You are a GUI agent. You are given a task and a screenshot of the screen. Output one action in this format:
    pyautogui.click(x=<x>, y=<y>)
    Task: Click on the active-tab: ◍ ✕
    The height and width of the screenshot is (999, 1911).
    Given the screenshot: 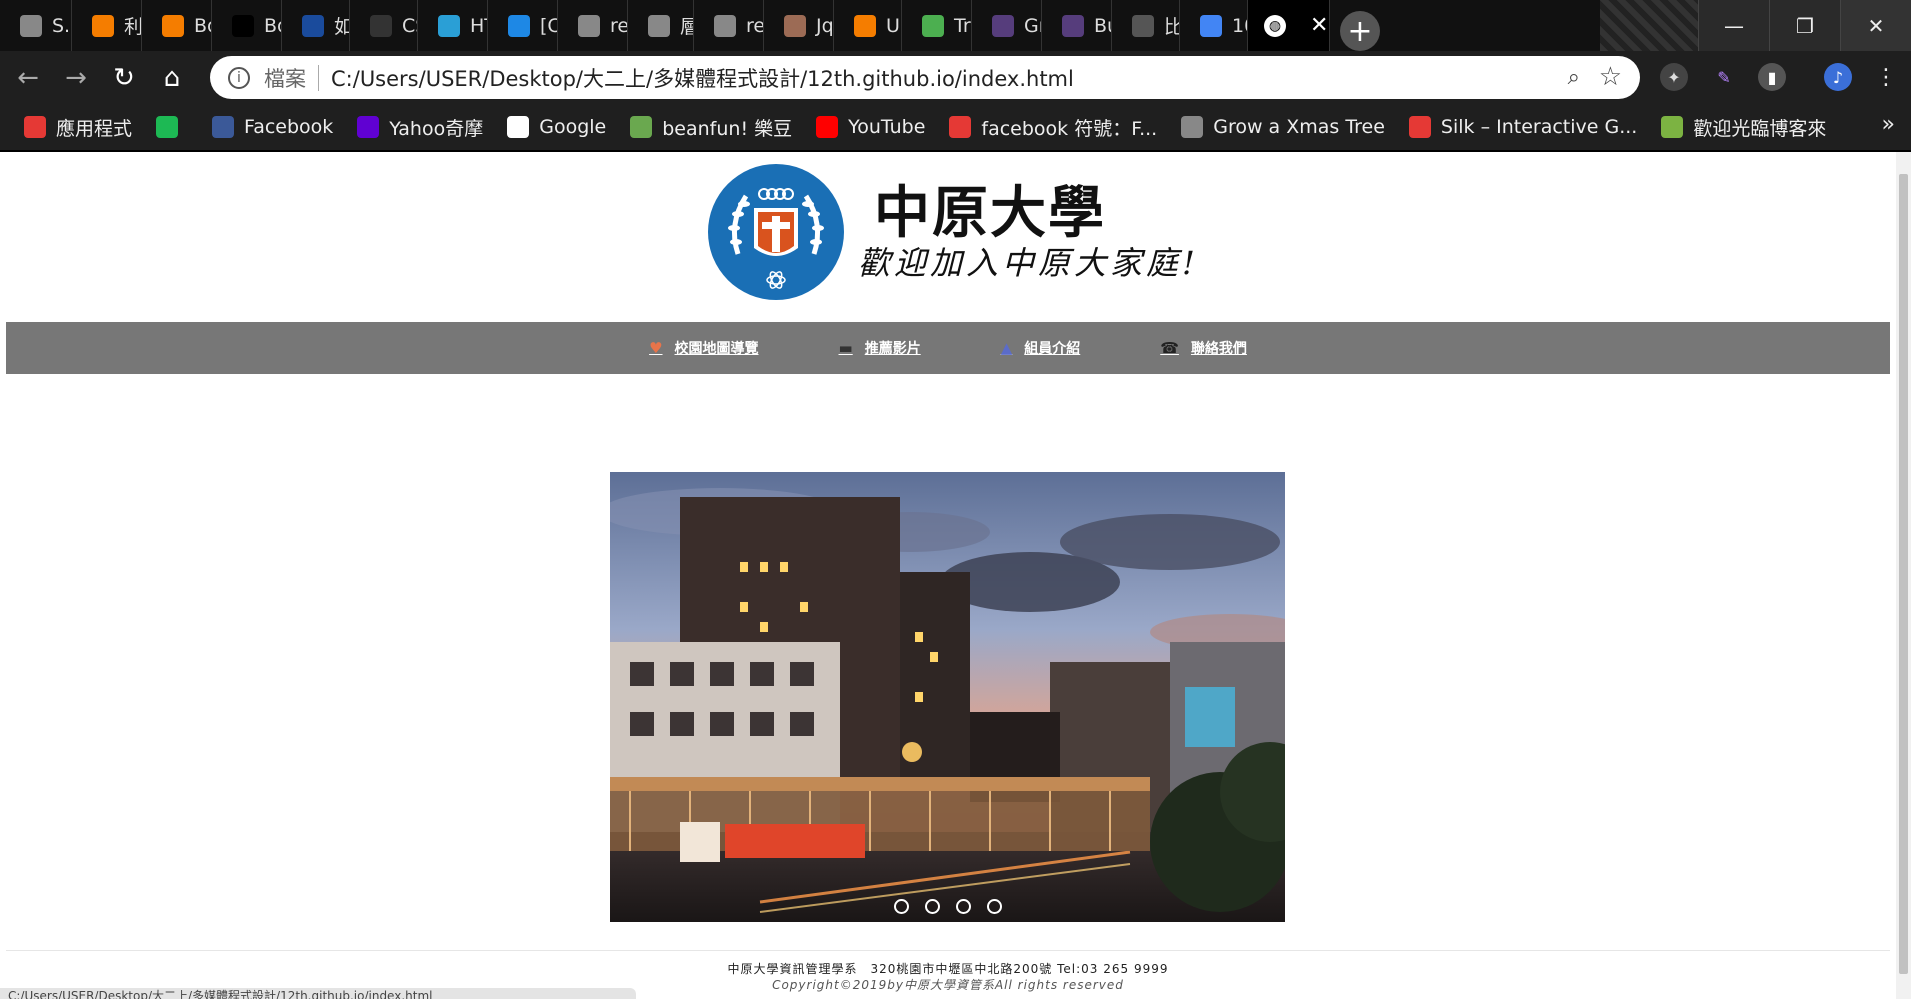 What is the action you would take?
    pyautogui.click(x=1289, y=25)
    